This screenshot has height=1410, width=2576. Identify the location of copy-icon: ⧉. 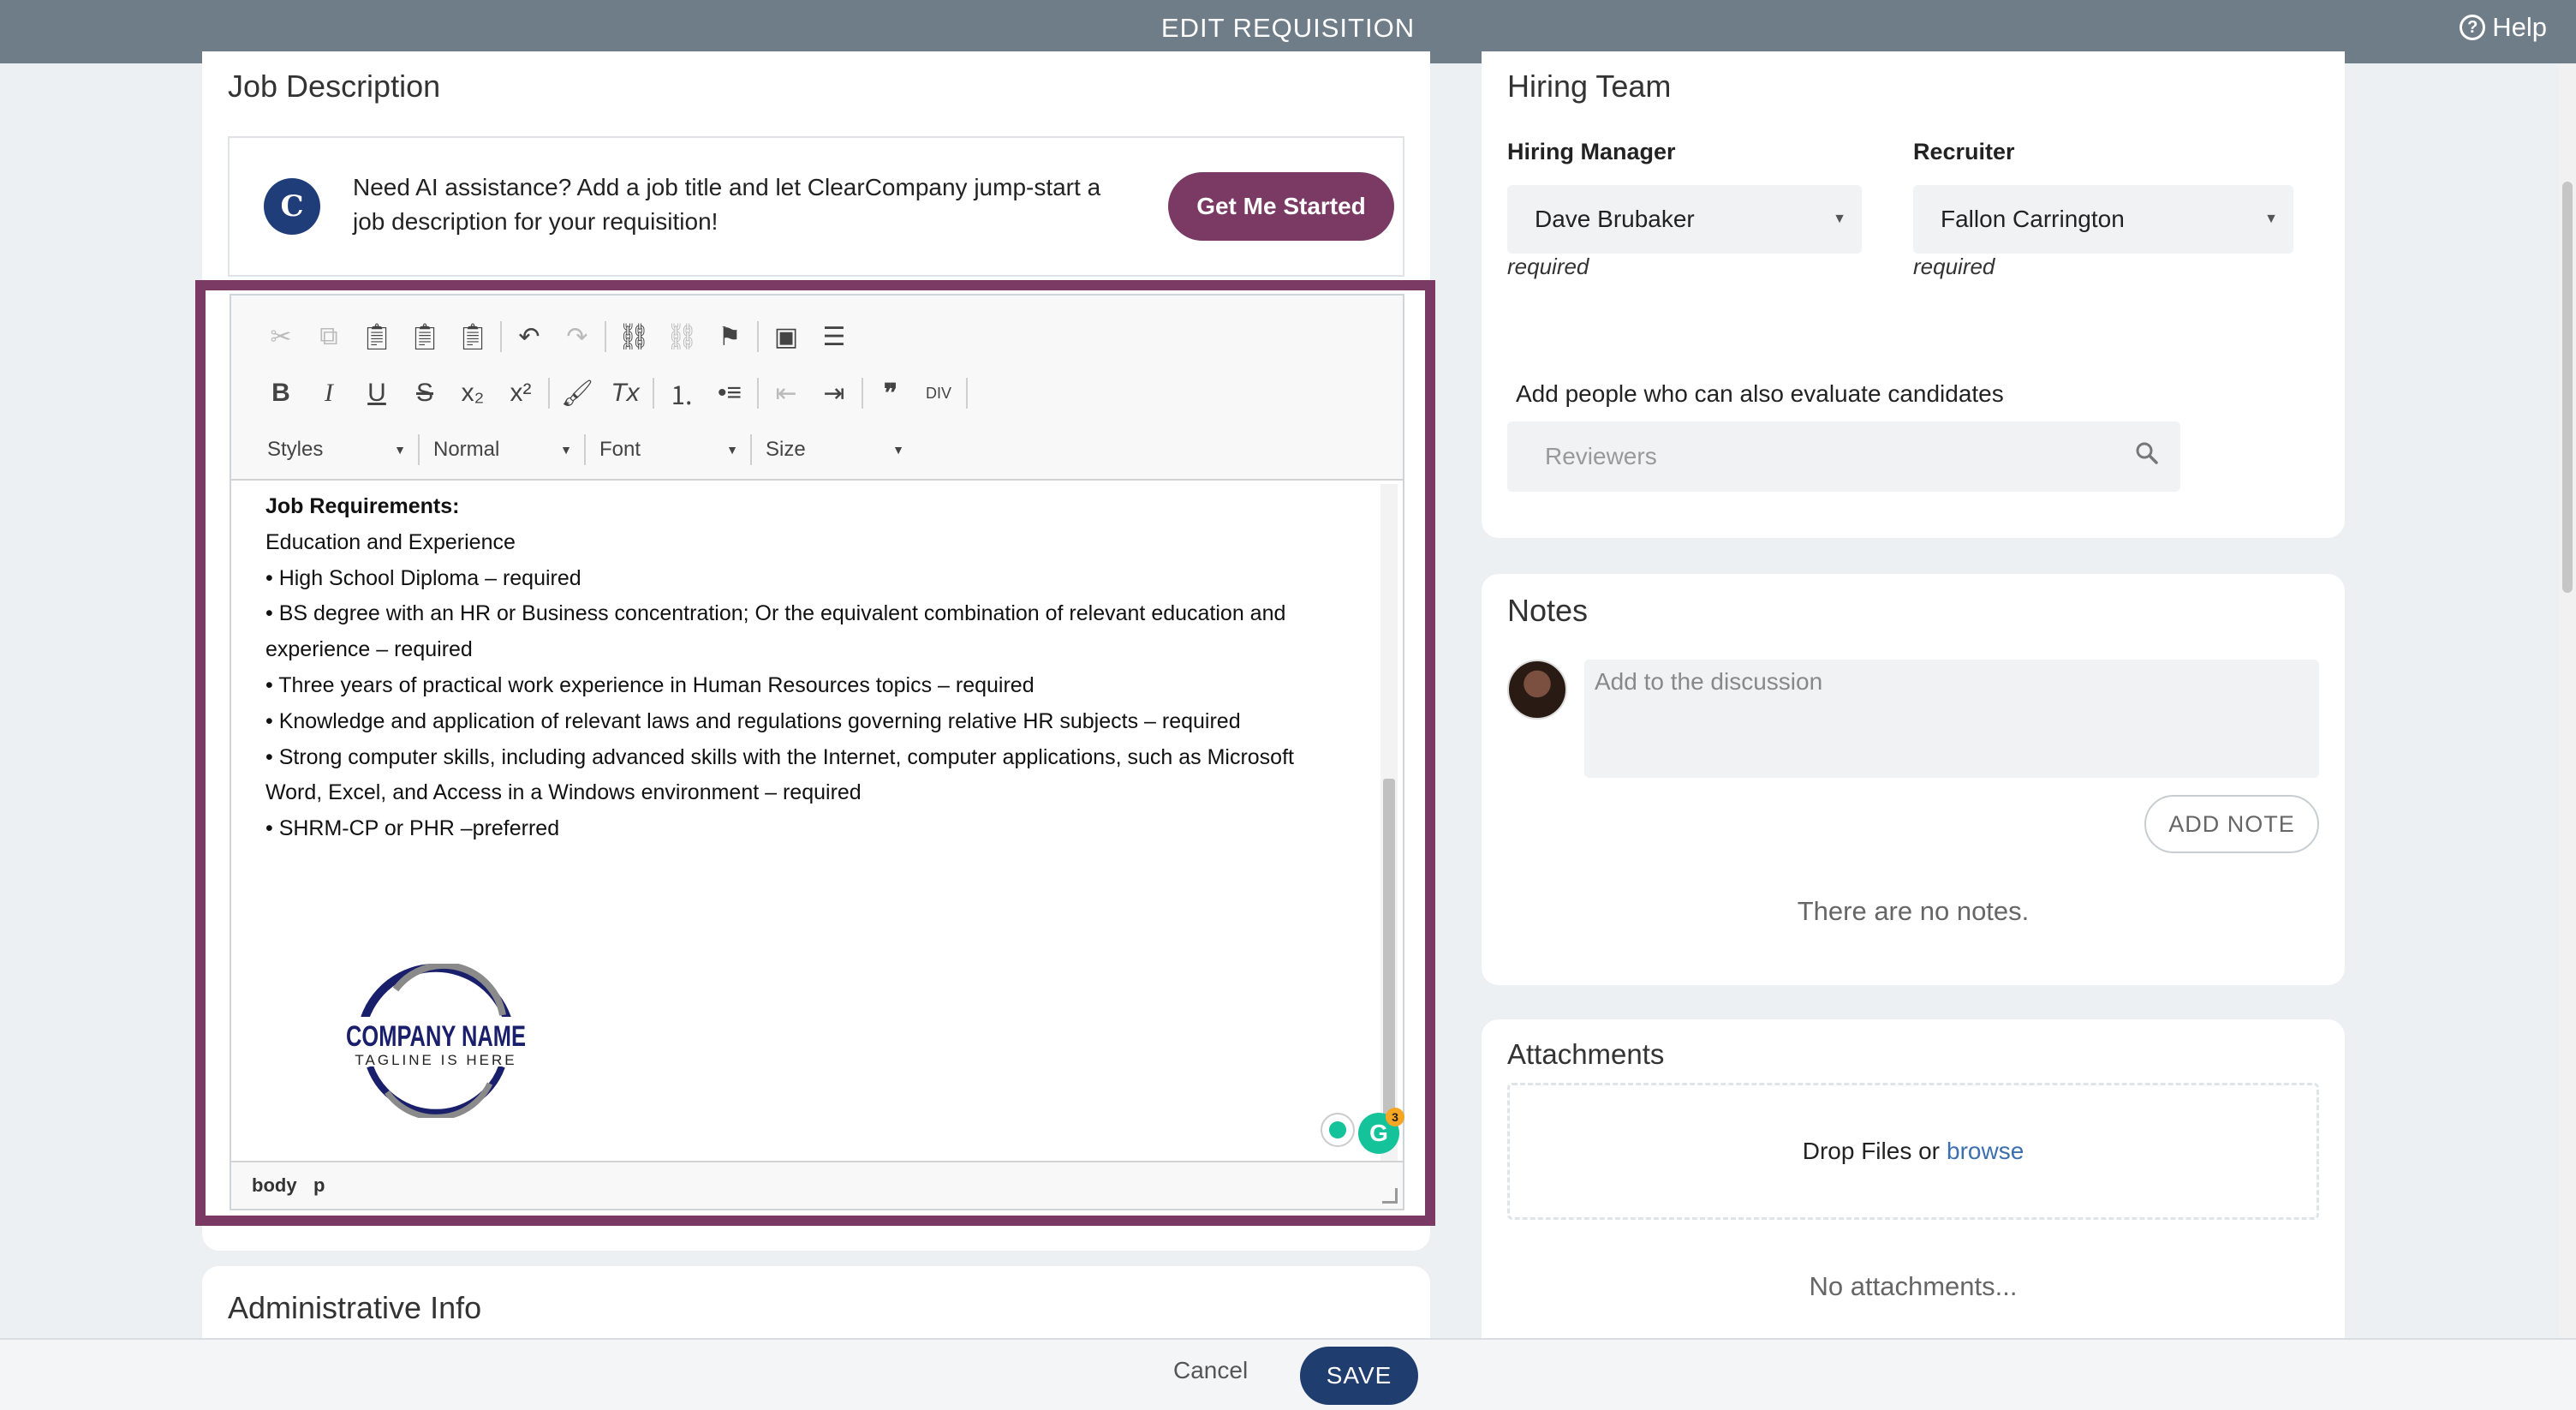
(329, 336).